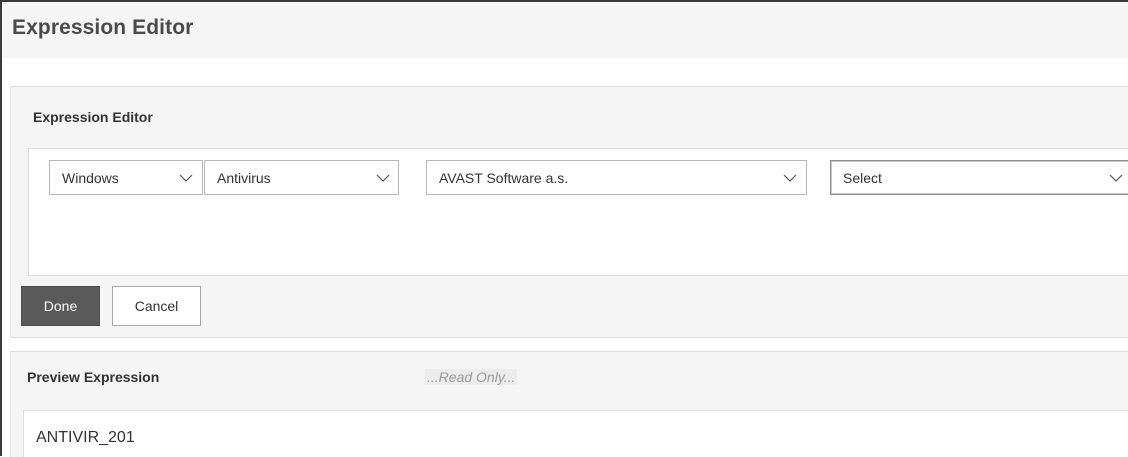 The height and width of the screenshot is (457, 1128). I want to click on vendor-select-value: AVAST Software a.s., so click(504, 178).